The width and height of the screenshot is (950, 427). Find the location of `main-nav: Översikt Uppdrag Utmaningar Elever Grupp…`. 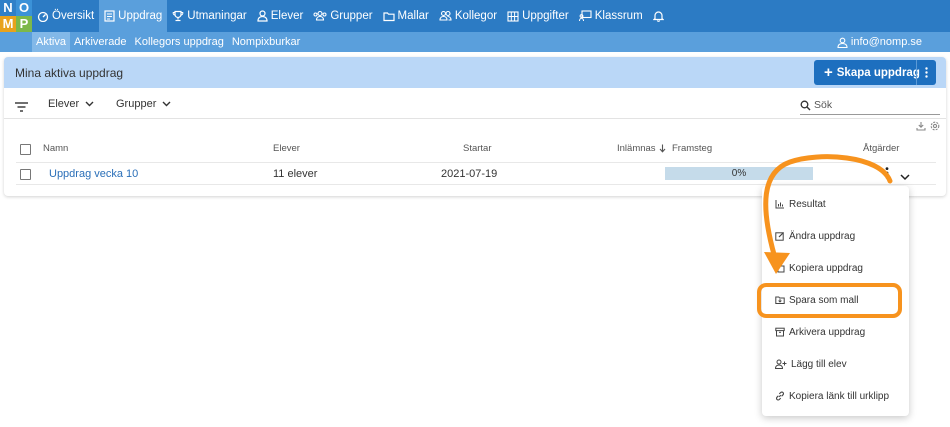

main-nav: Översikt Uppdrag Utmaningar Elever Grupp… is located at coordinates (352, 16).